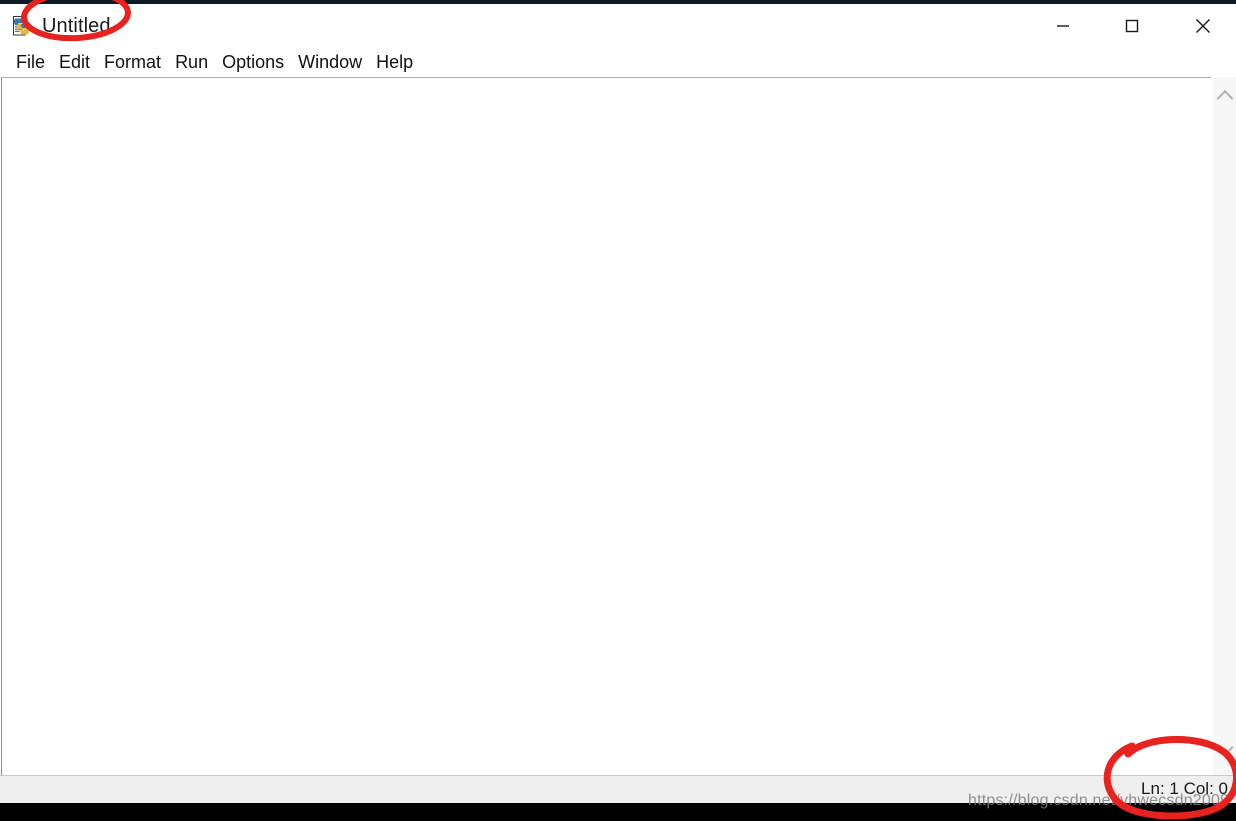 This screenshot has height=821, width=1236. Describe the element at coordinates (132, 62) in the screenshot. I see `menu-item-format: Format` at that location.